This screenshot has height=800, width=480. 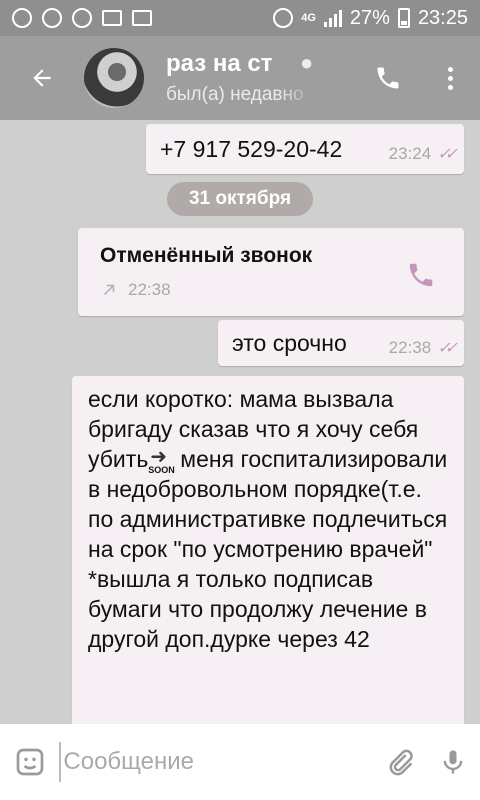 I want to click on message-text: +7 917 529-20-42, so click(x=251, y=149).